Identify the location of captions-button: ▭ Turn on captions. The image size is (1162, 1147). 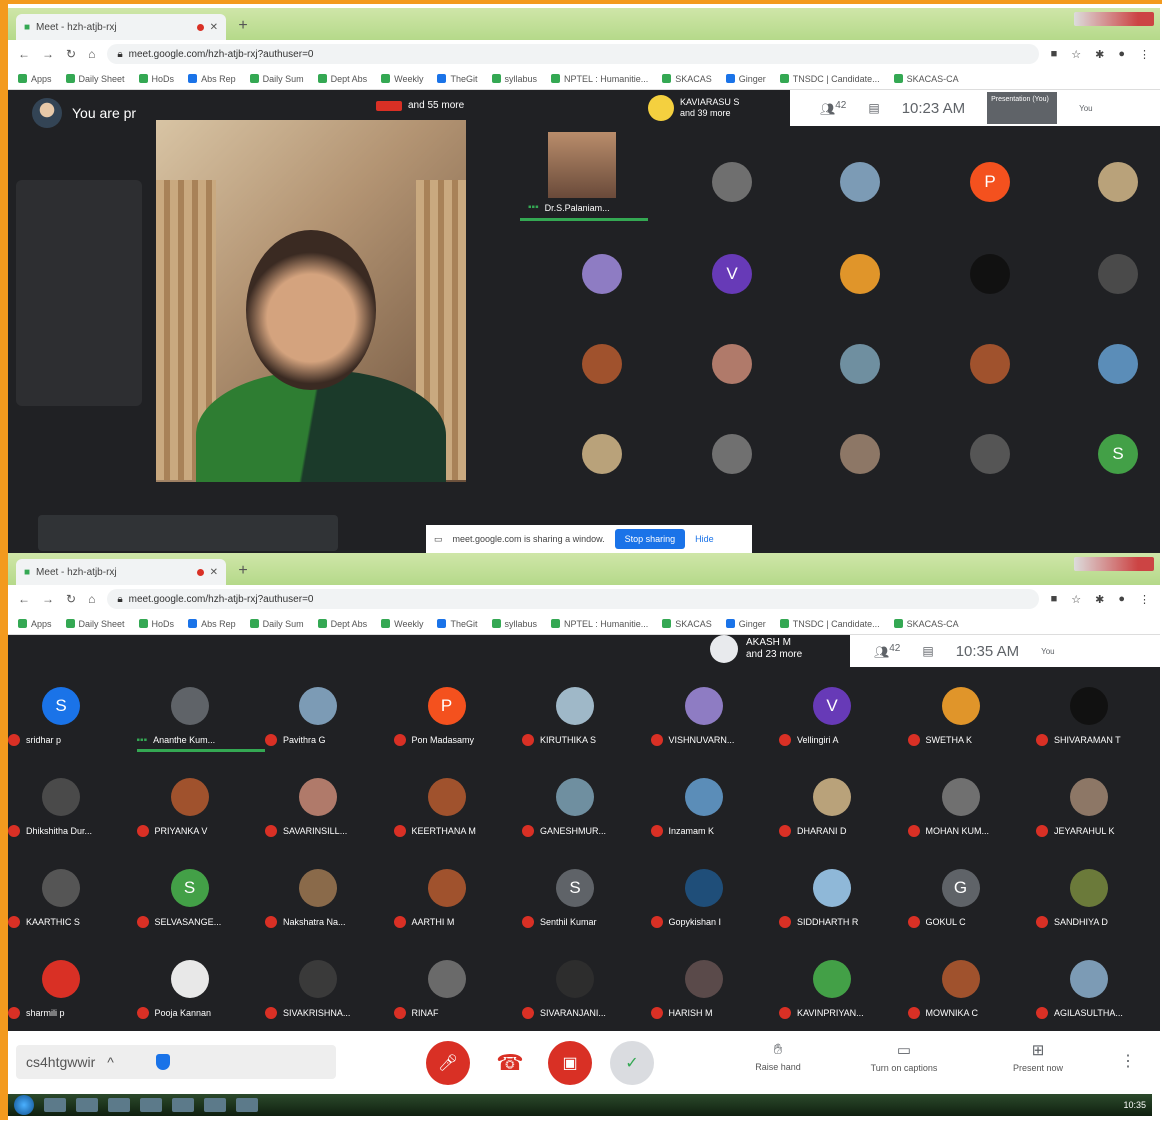
(904, 1057).